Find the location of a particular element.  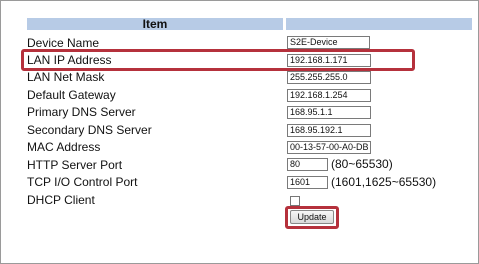

mac-address-field: 00-13-57-00-A0-DB is located at coordinates (329, 147).